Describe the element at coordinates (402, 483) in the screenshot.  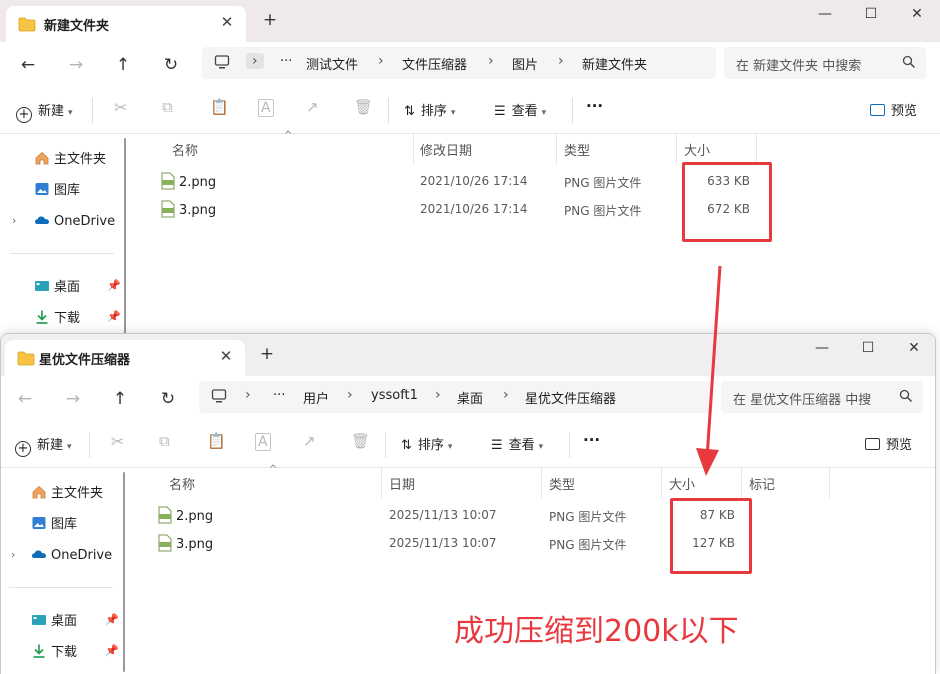
I see `column-header-date: 日期` at that location.